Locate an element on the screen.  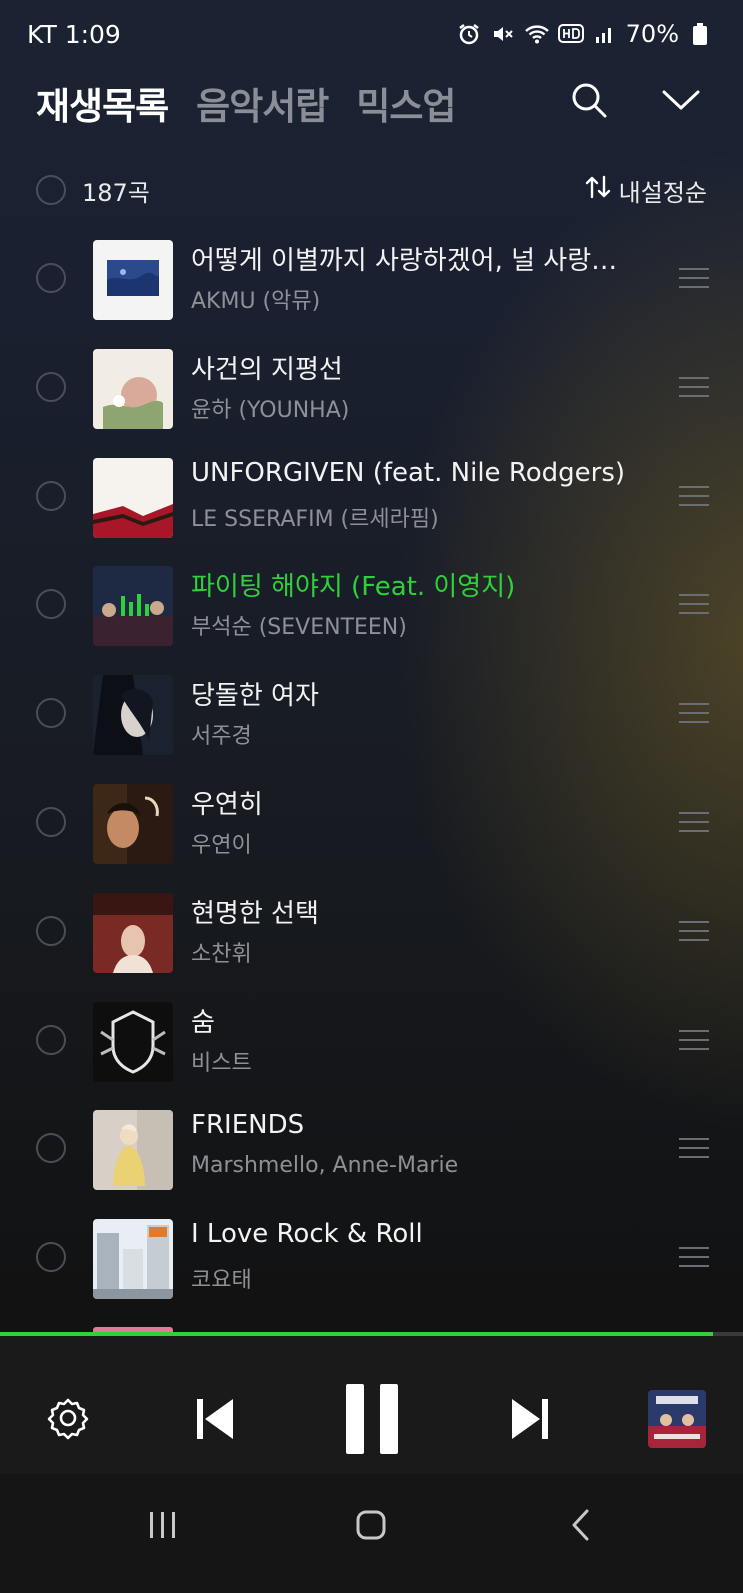
track-artist: 우연이 is located at coordinates (221, 845).